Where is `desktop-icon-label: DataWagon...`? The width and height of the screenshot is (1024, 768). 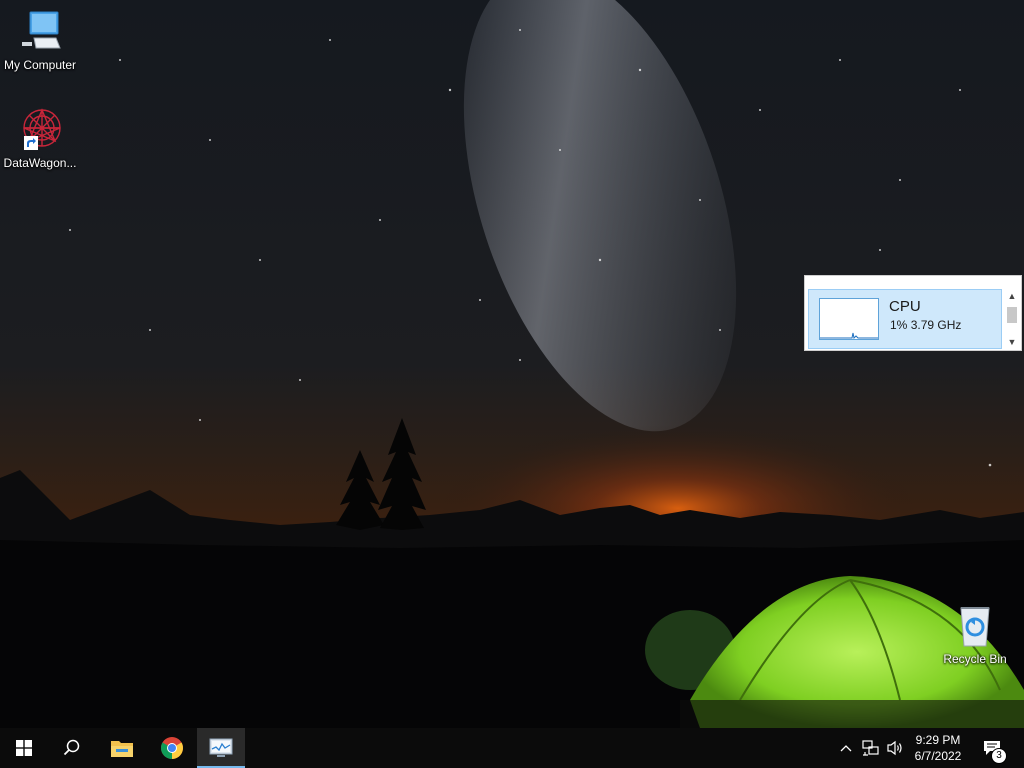
desktop-icon-label: DataWagon... is located at coordinates (40, 163).